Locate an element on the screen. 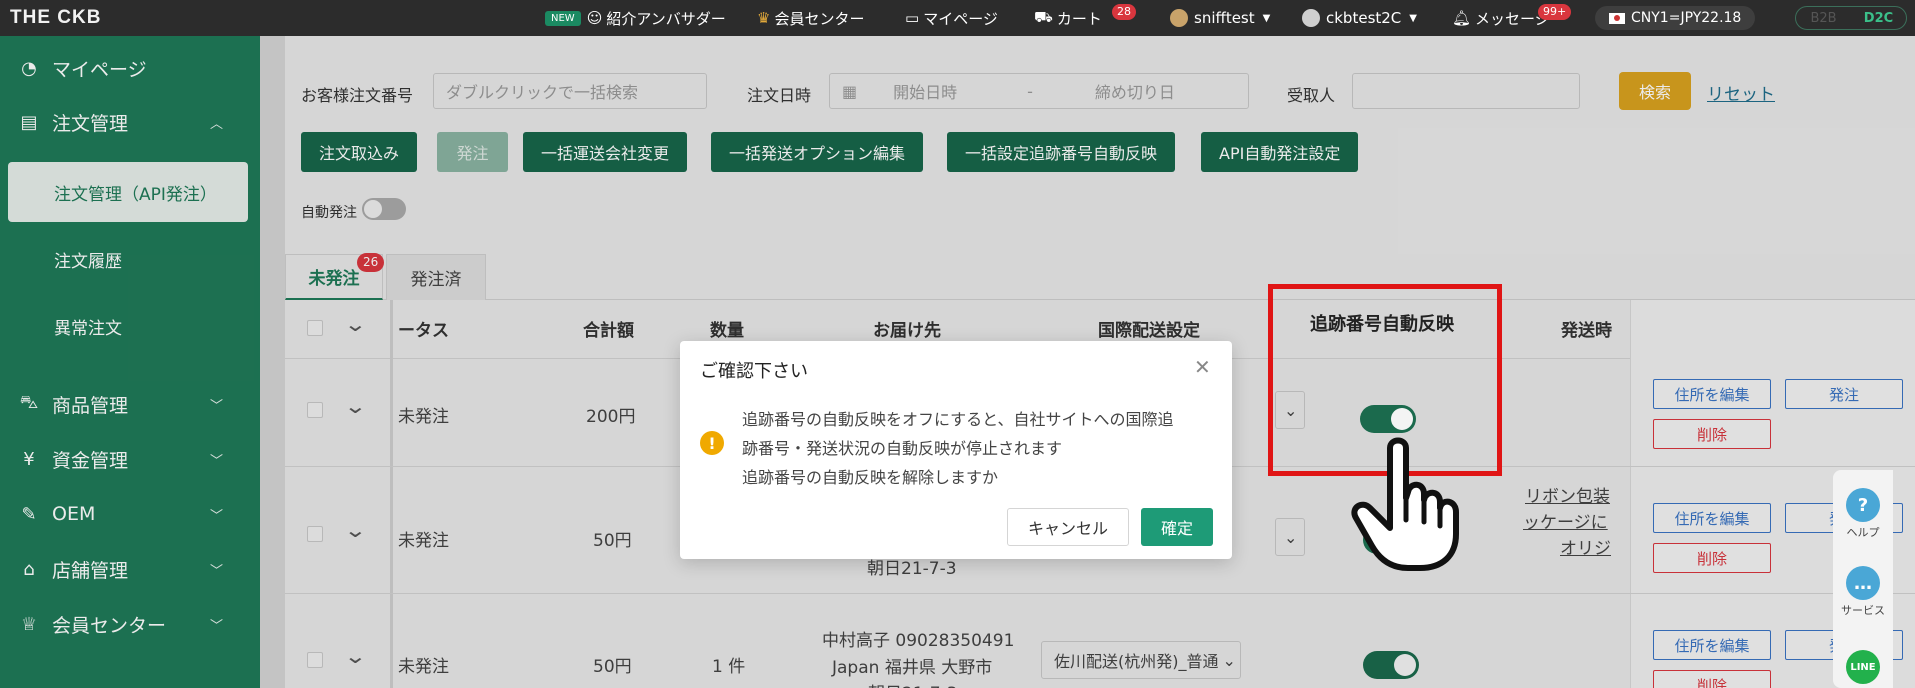 The height and width of the screenshot is (688, 1915). user1-label: snifftest is located at coordinates (1224, 18).